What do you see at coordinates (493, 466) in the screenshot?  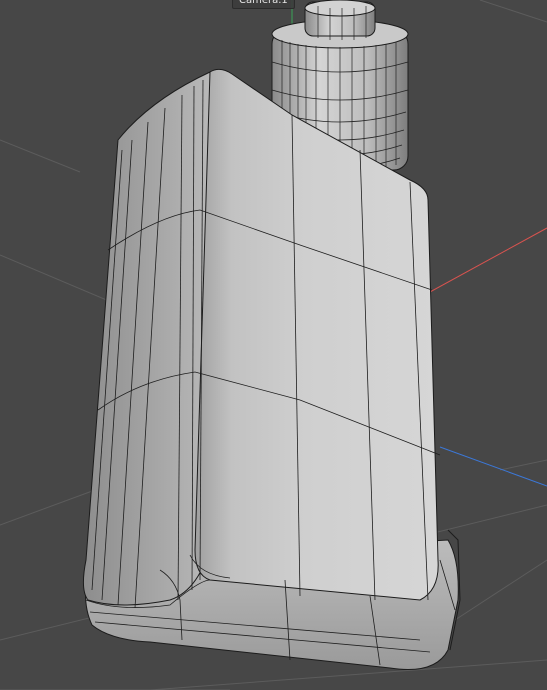 I see `z-axis-line` at bounding box center [493, 466].